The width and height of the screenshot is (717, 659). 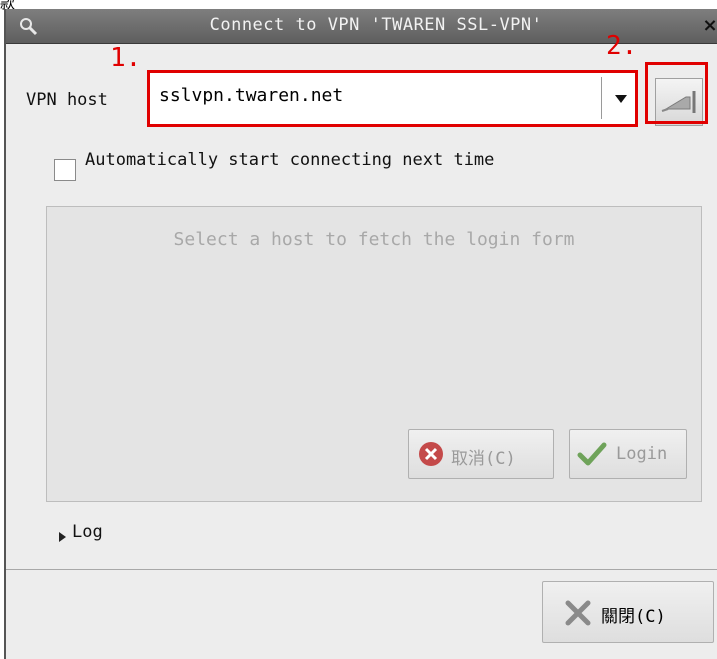 I want to click on expander-arrow-icon, so click(x=62, y=537).